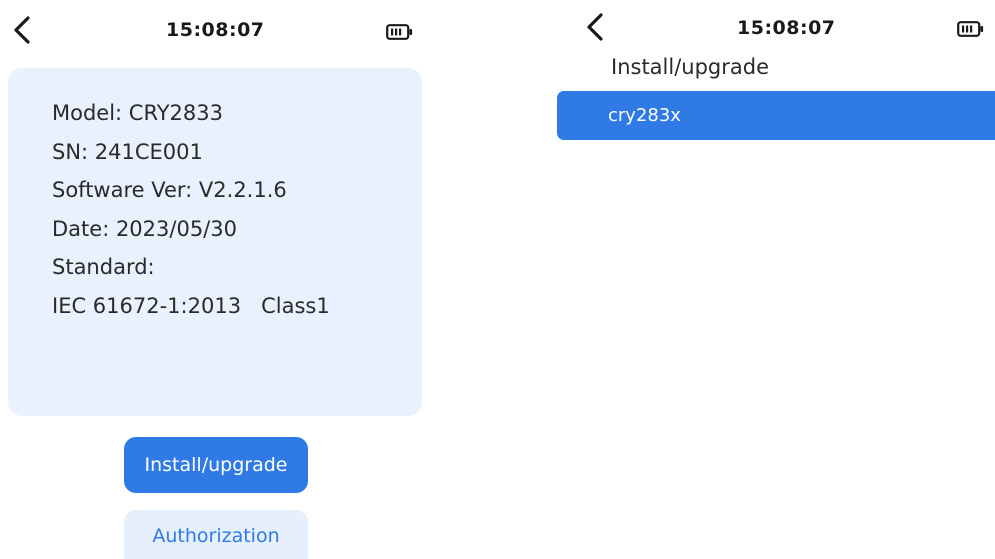 The image size is (995, 559). What do you see at coordinates (690, 67) in the screenshot?
I see `page-title: Install/upgrade` at bounding box center [690, 67].